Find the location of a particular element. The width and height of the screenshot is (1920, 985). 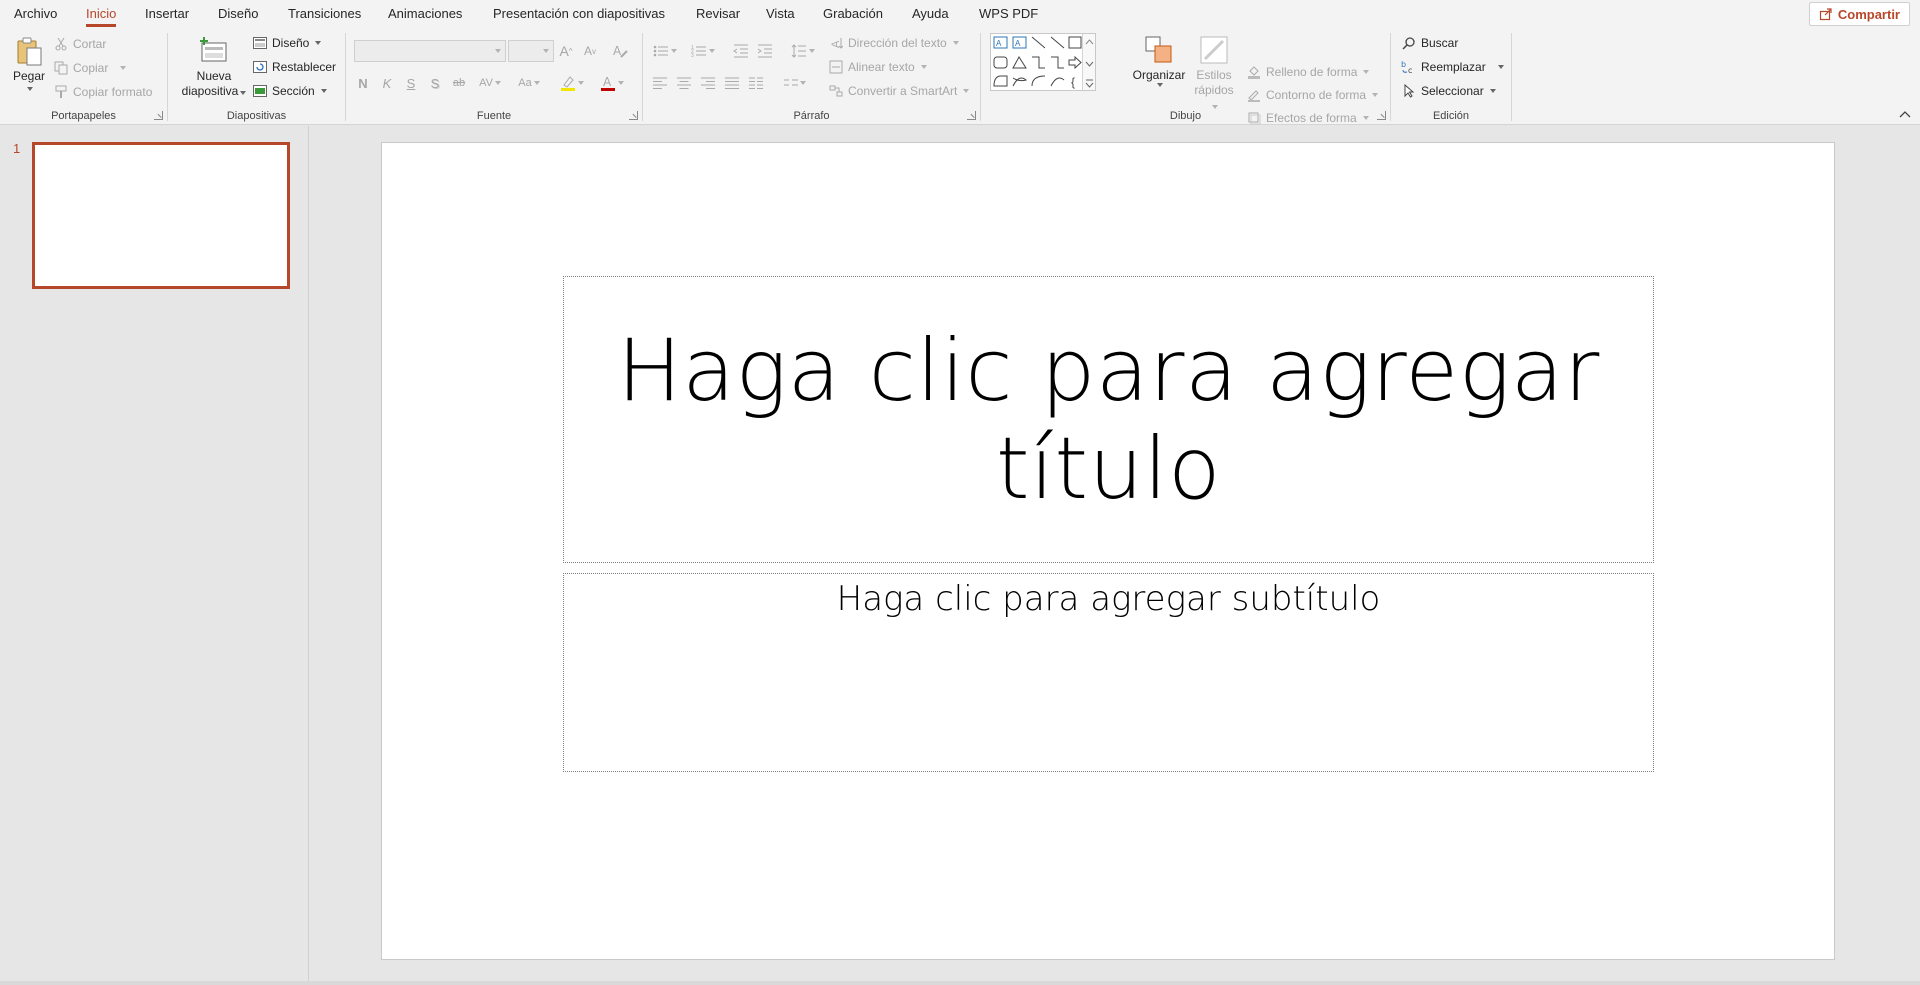

tab-grabacion: Grabación is located at coordinates (853, 13).